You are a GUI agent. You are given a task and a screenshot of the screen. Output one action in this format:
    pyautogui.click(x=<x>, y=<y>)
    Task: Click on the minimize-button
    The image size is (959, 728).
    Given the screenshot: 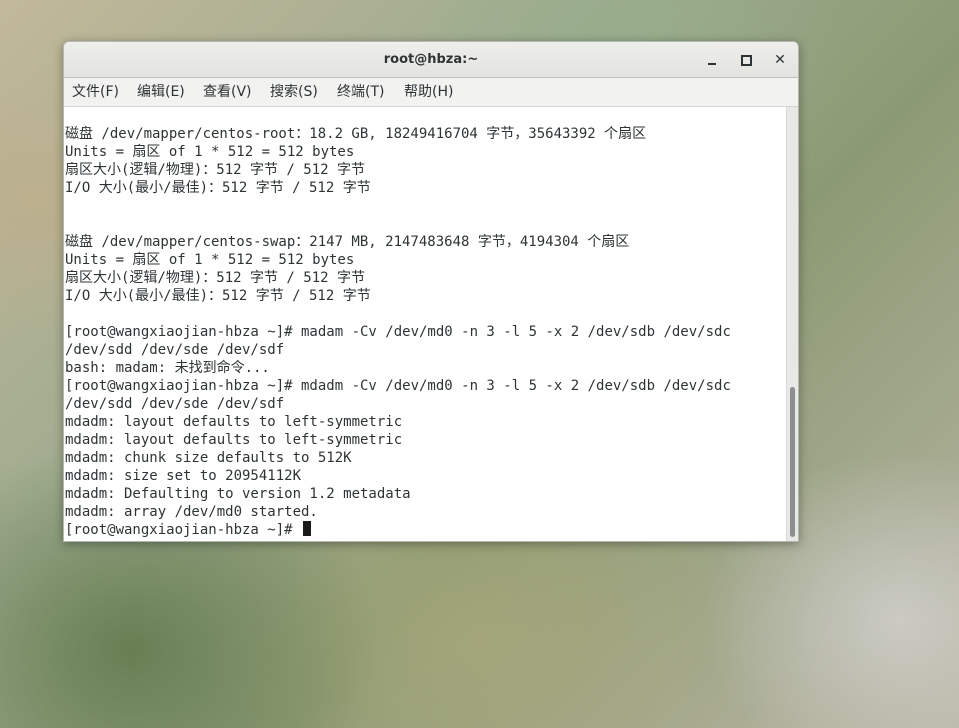 What is the action you would take?
    pyautogui.click(x=712, y=60)
    